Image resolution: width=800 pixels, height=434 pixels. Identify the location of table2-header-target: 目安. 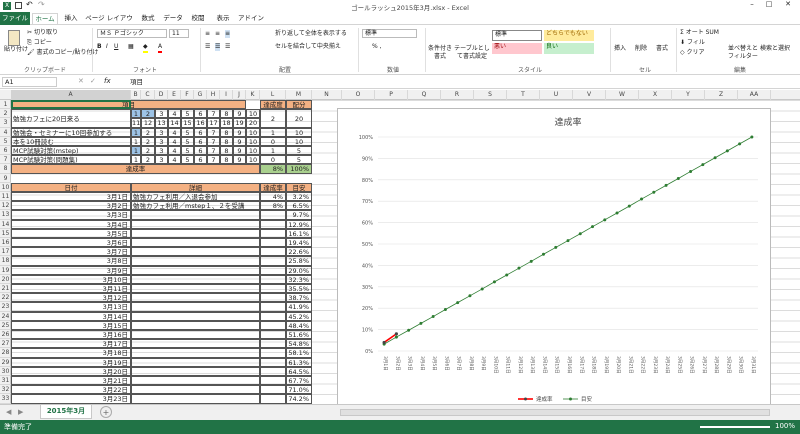
(299, 187).